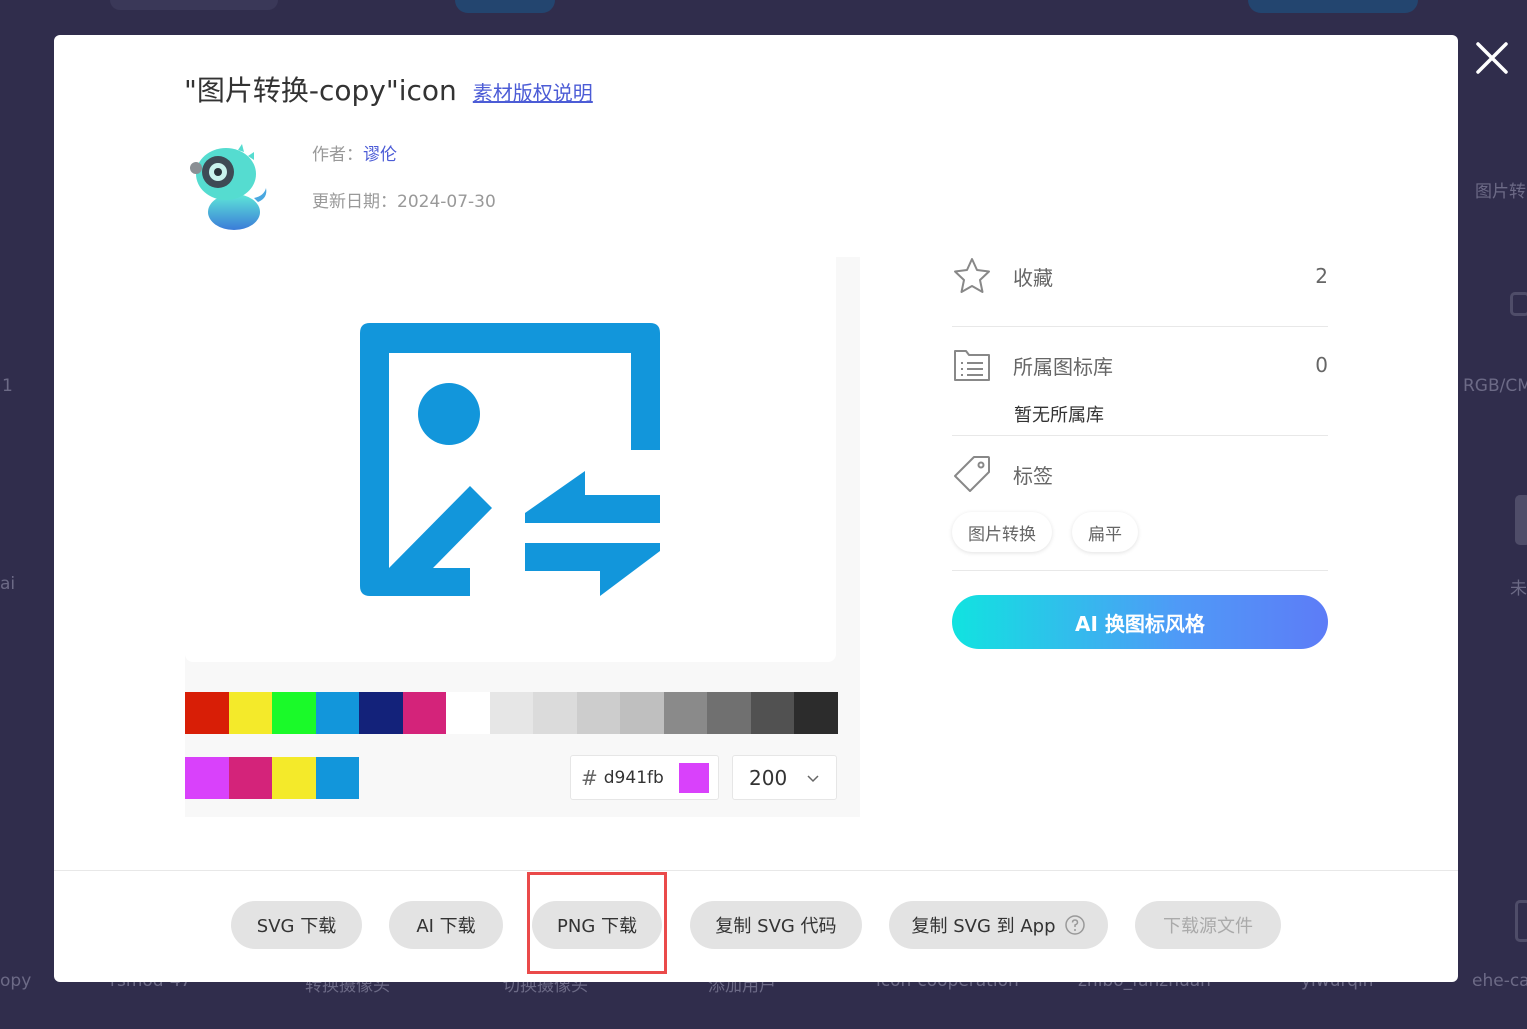  Describe the element at coordinates (1002, 532) in the screenshot. I see `tag-item: 图片转换` at that location.